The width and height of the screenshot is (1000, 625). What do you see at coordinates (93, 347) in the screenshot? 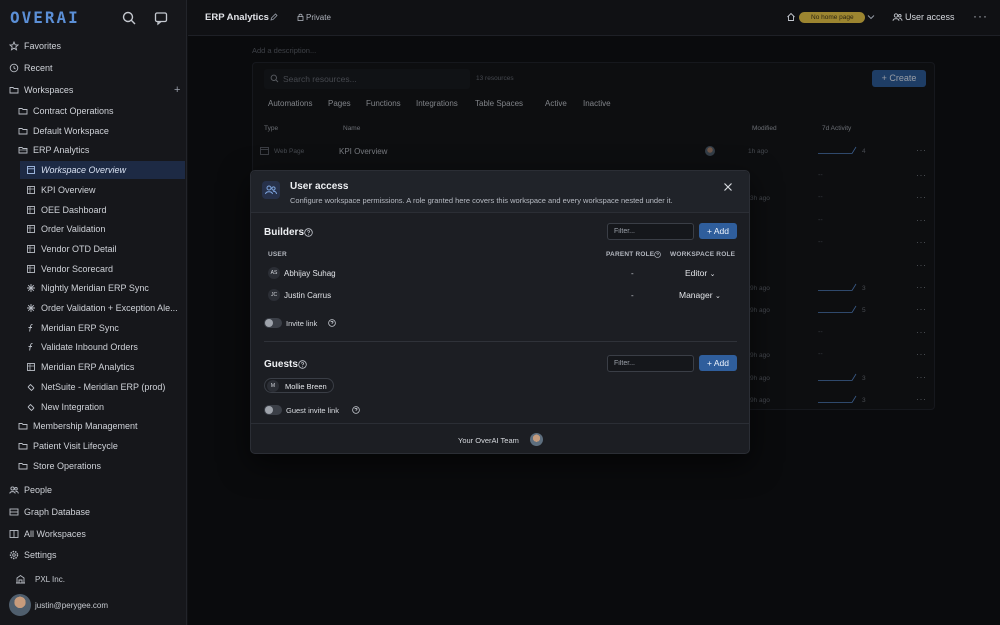
I see `sidebar-item: Validate Inbound Orders` at bounding box center [93, 347].